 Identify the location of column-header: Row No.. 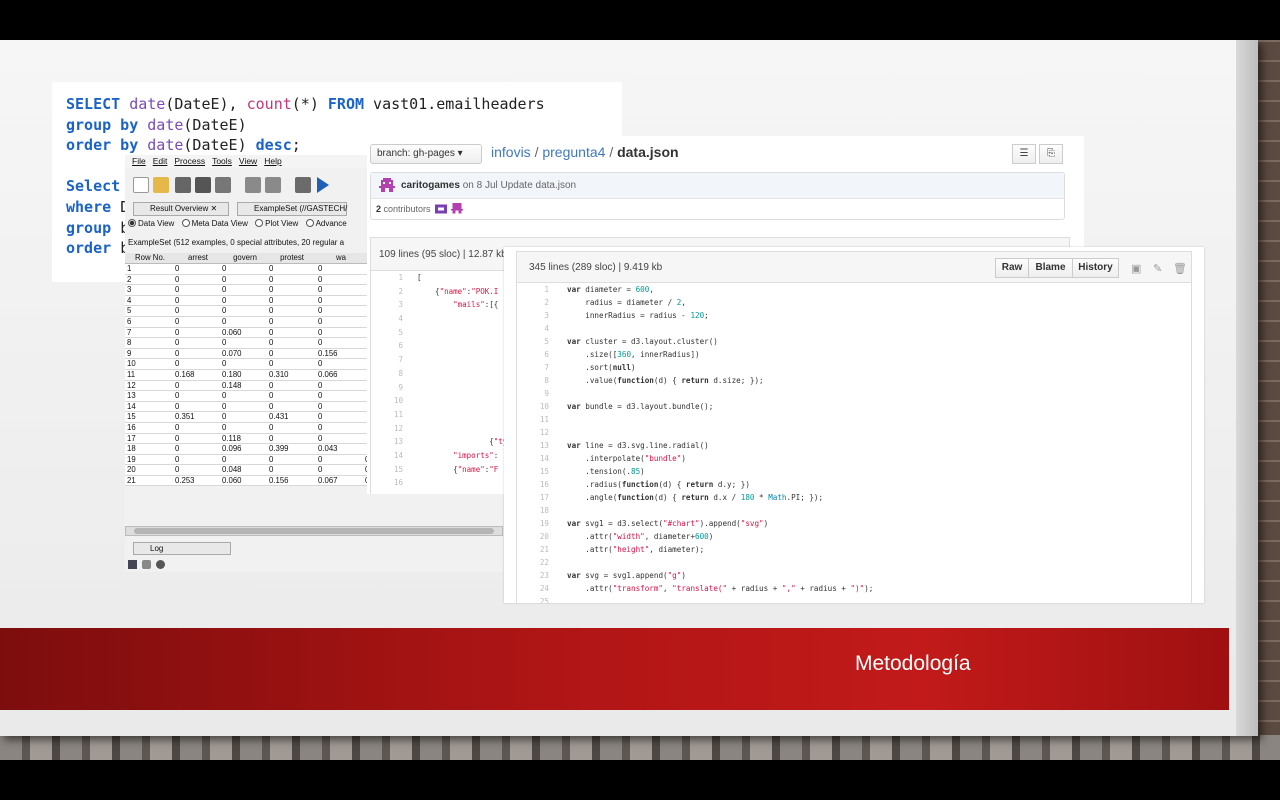
(150, 258).